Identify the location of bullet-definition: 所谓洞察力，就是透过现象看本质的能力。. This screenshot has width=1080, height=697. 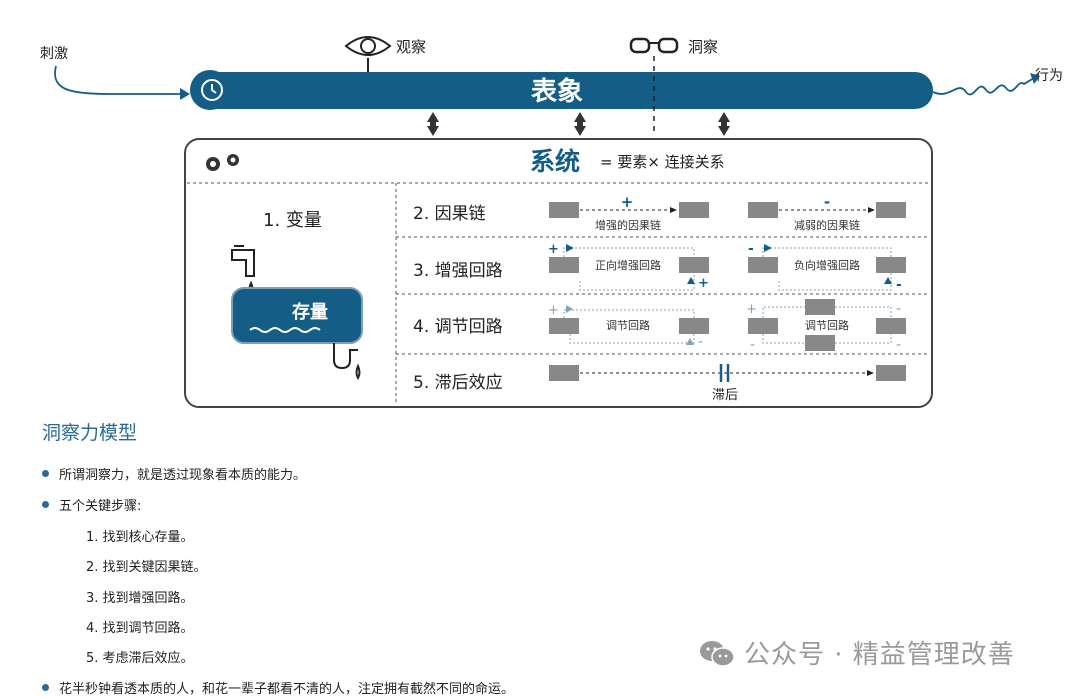
(174, 473).